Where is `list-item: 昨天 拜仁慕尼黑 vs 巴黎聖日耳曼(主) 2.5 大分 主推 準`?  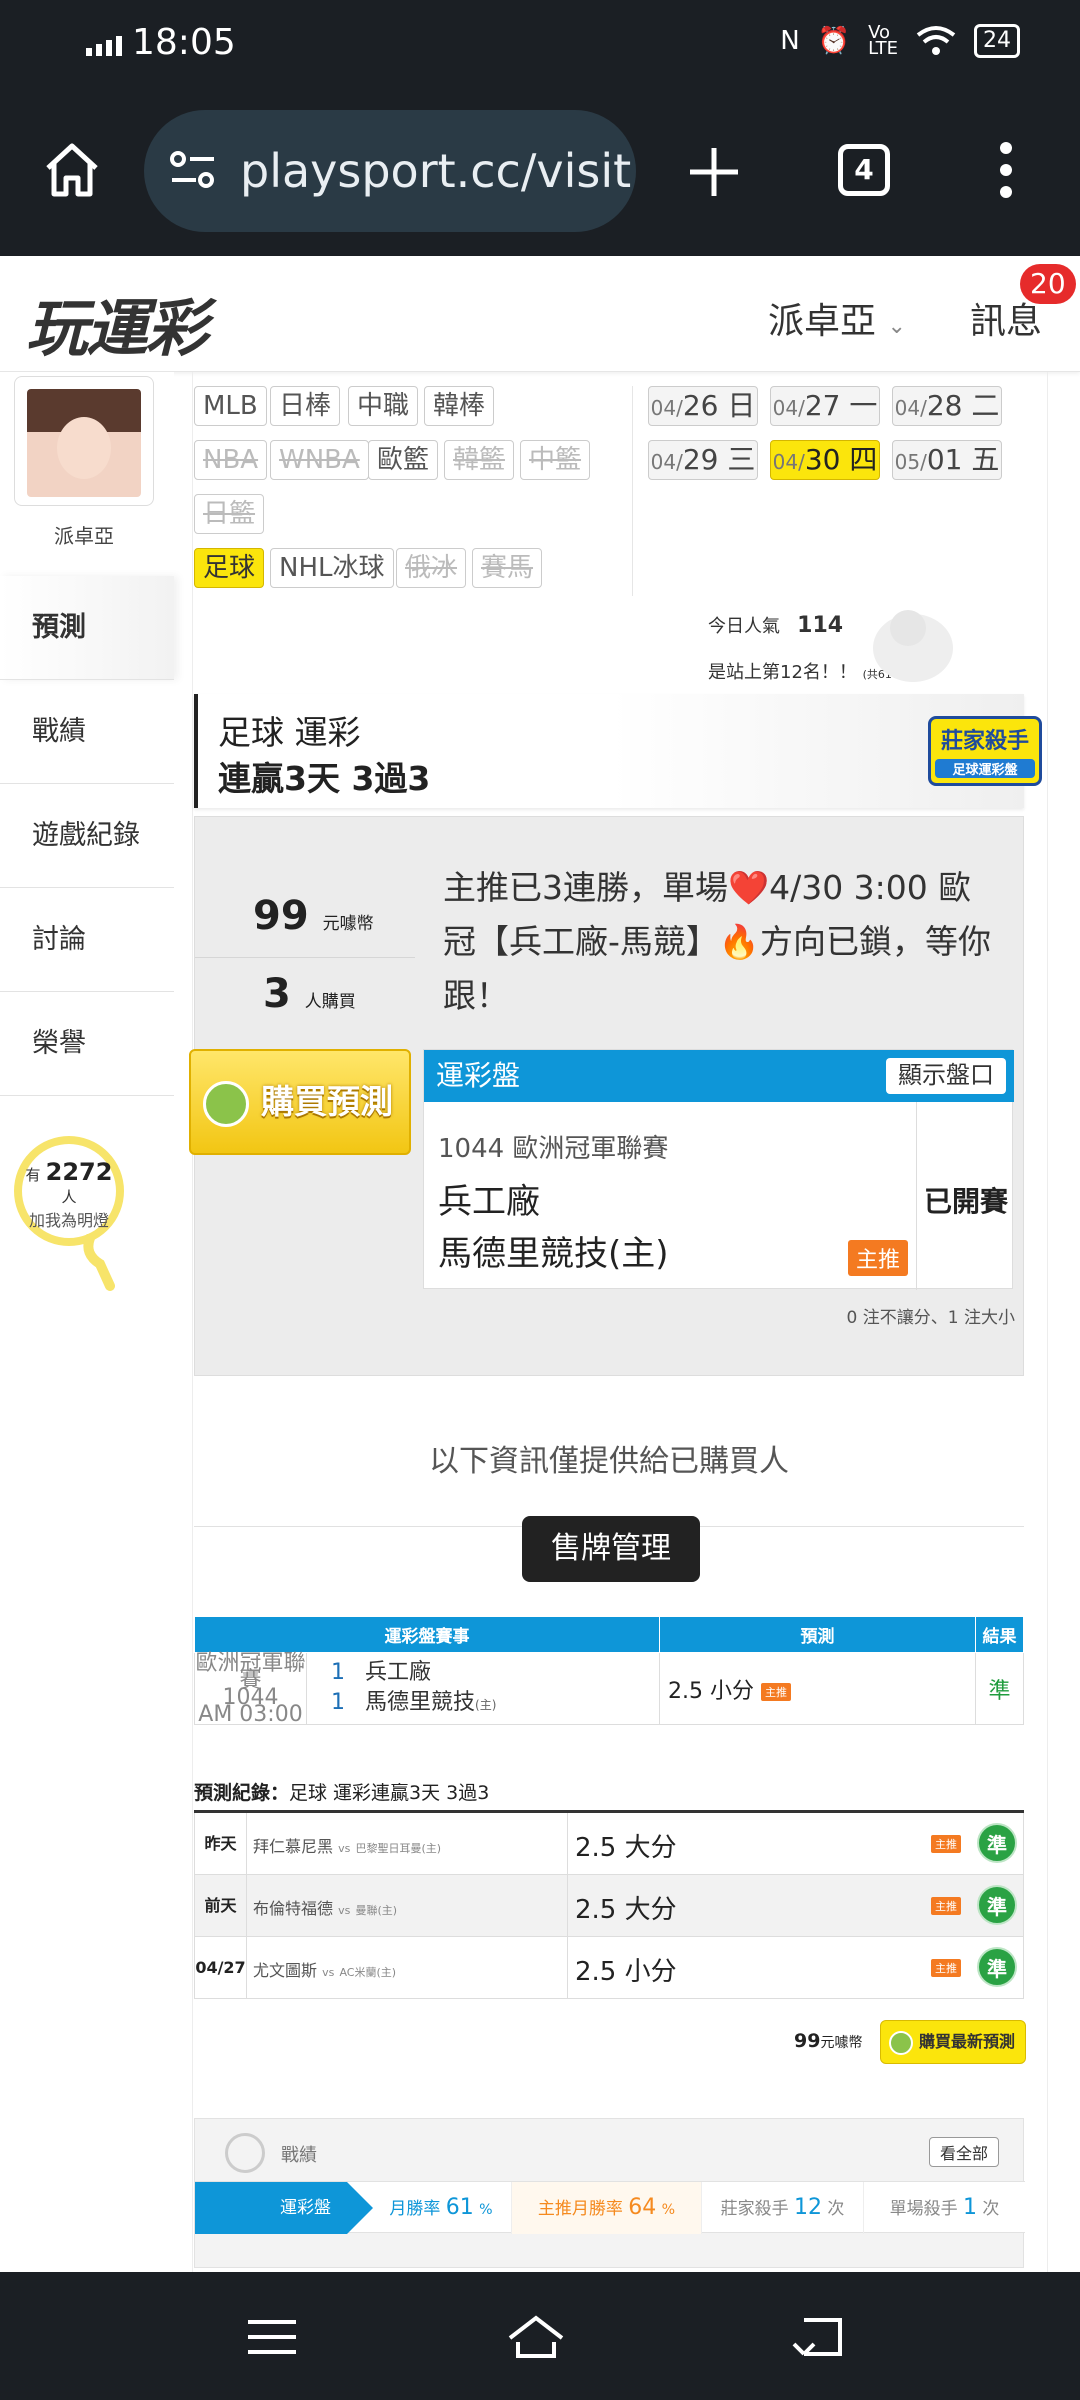
list-item: 昨天 拜仁慕尼黑 vs 巴黎聖日耳曼(主) 2.5 大分 主推 準 is located at coordinates (609, 1844).